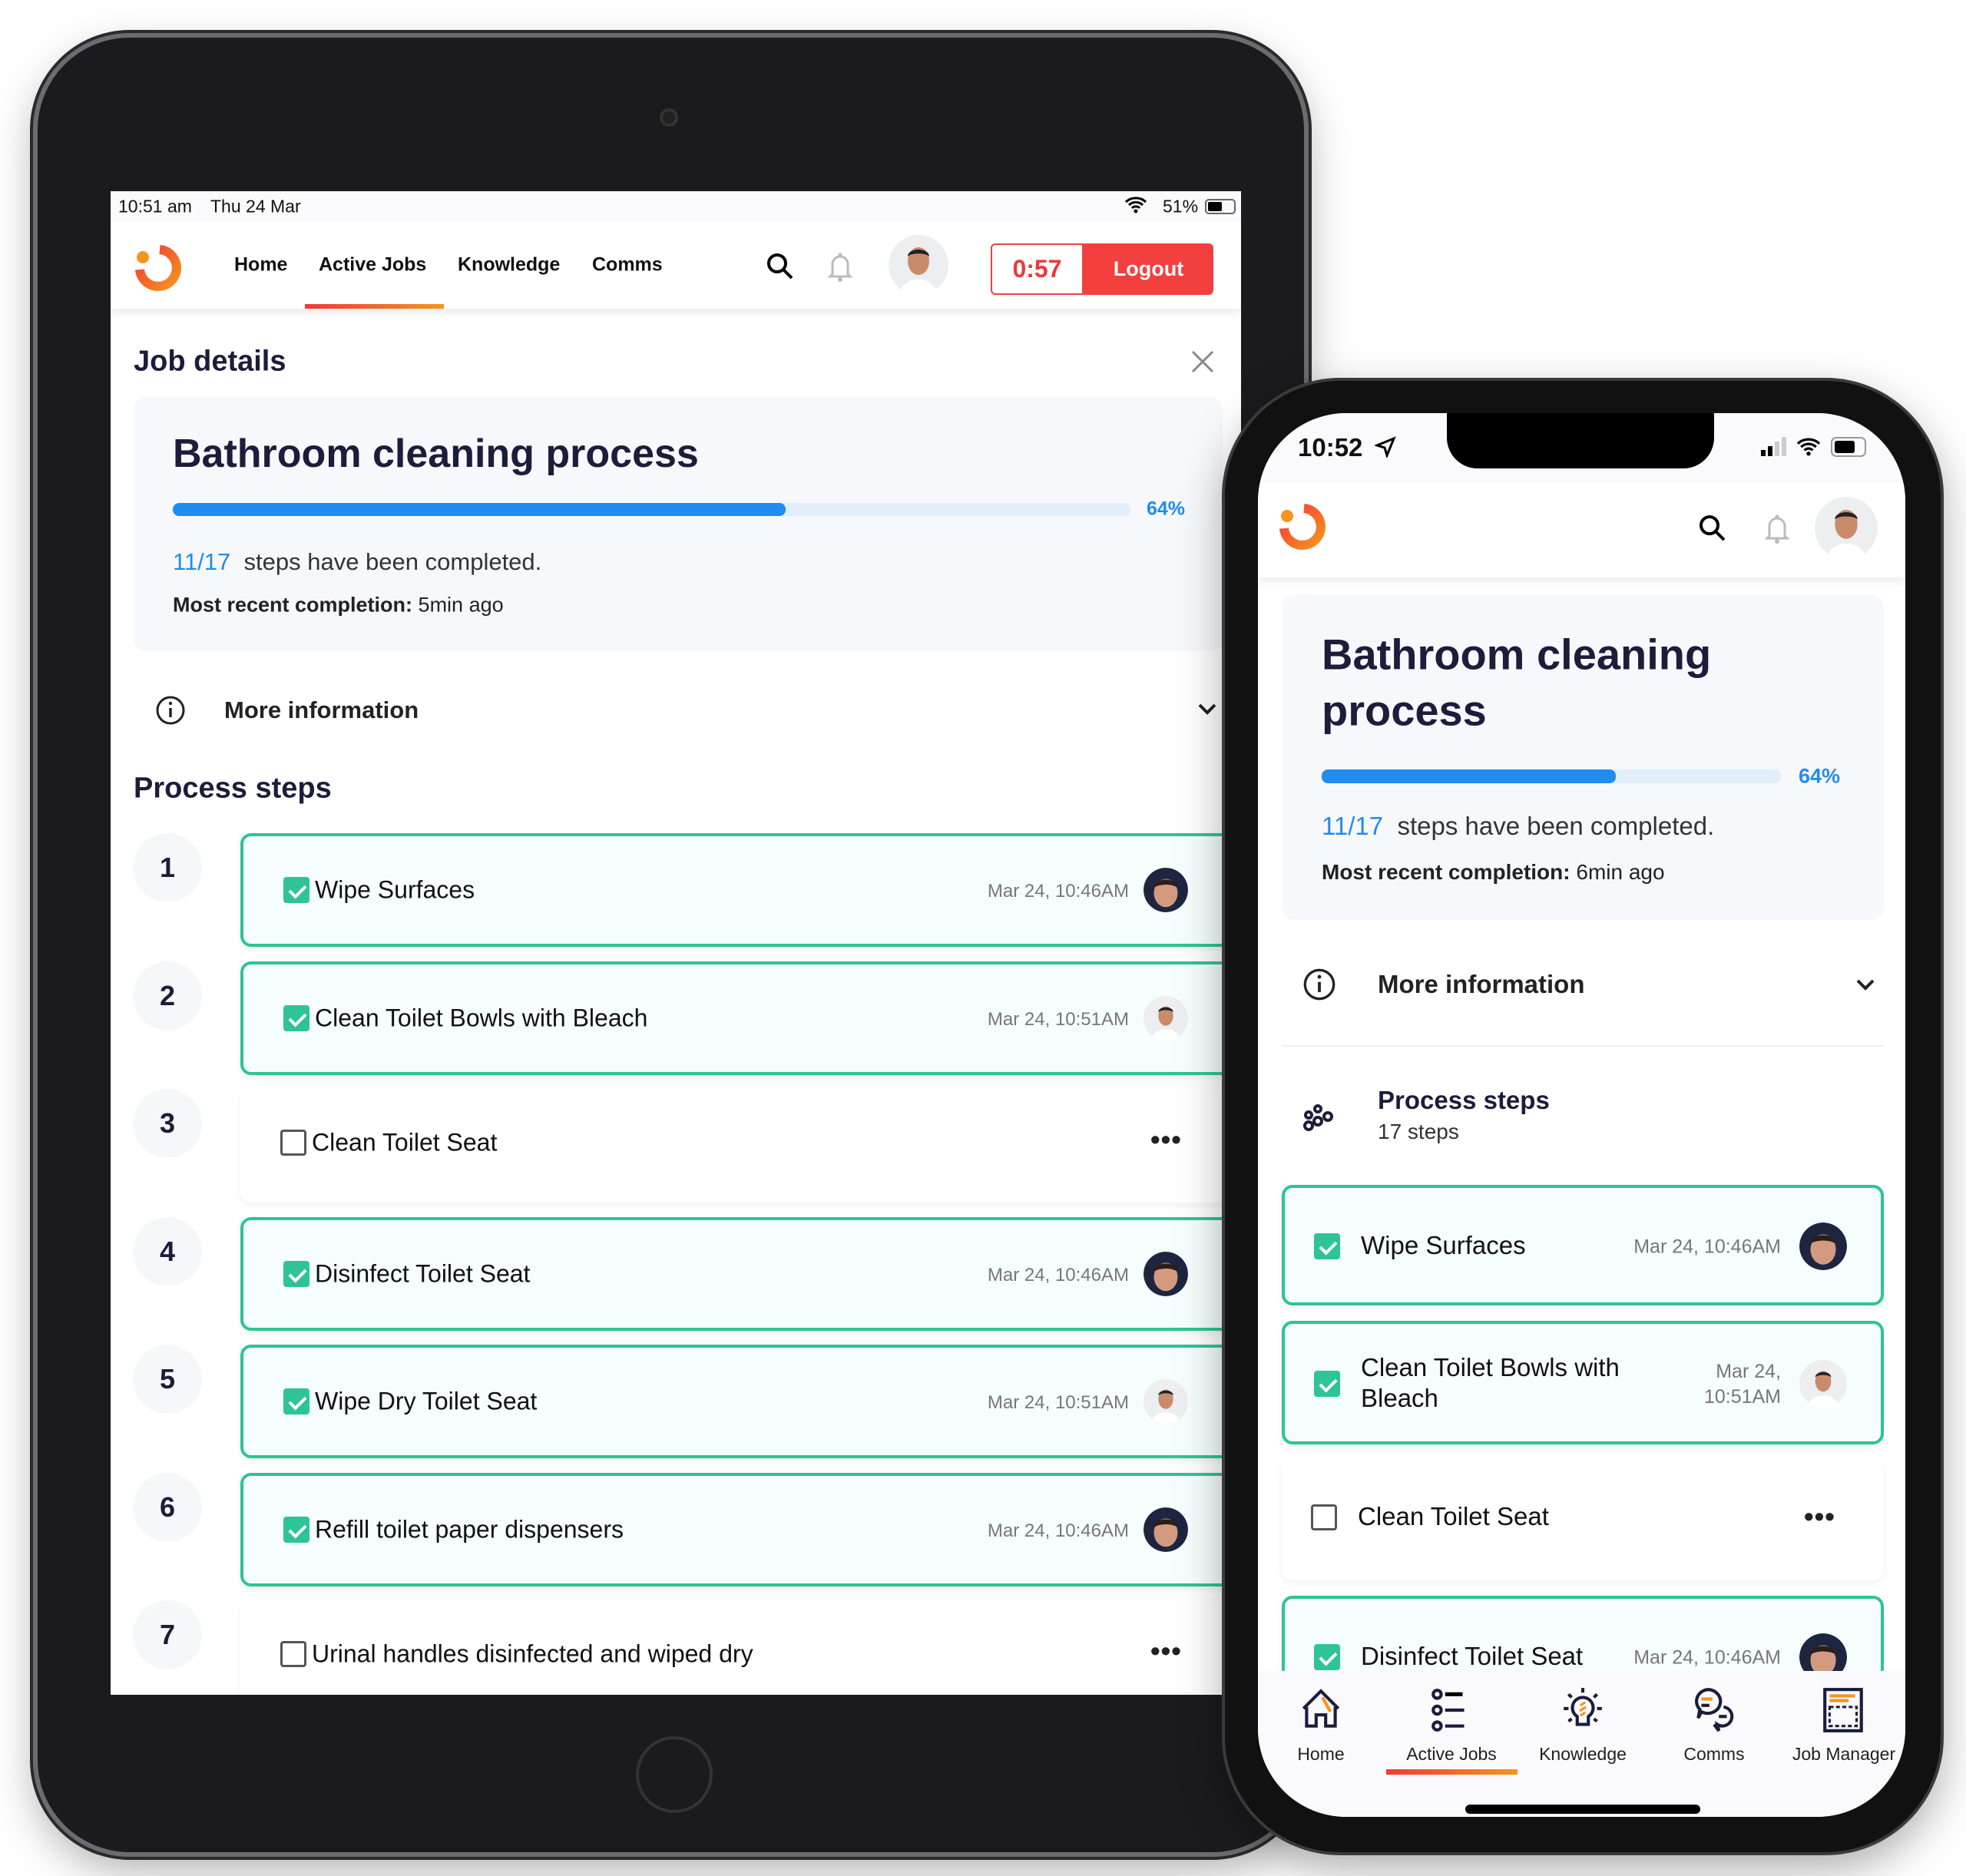  I want to click on nav-knowledge: Knowledge, so click(509, 265).